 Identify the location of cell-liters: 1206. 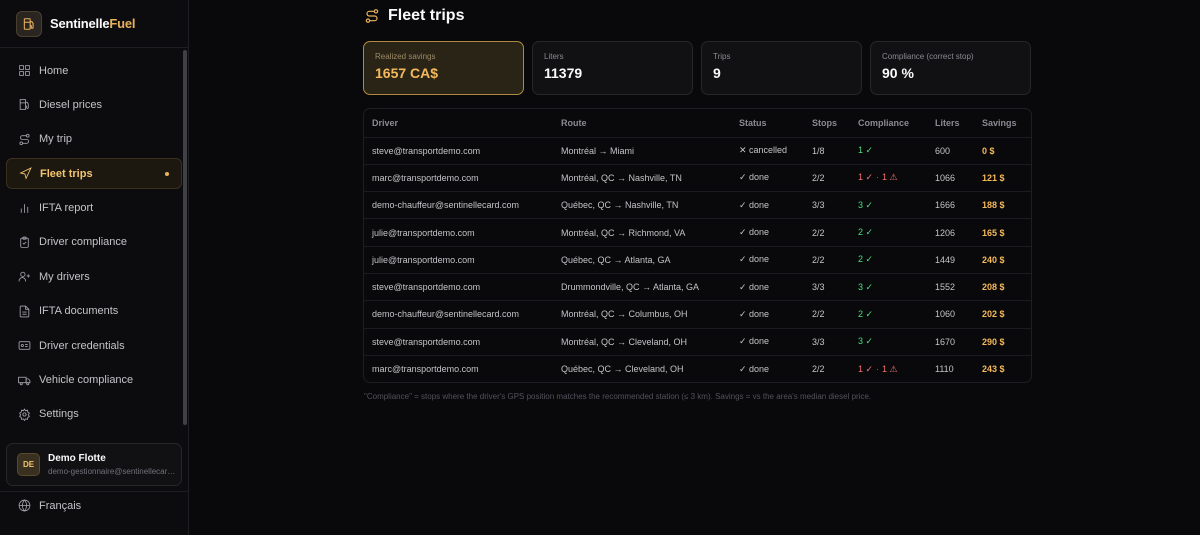
(945, 232).